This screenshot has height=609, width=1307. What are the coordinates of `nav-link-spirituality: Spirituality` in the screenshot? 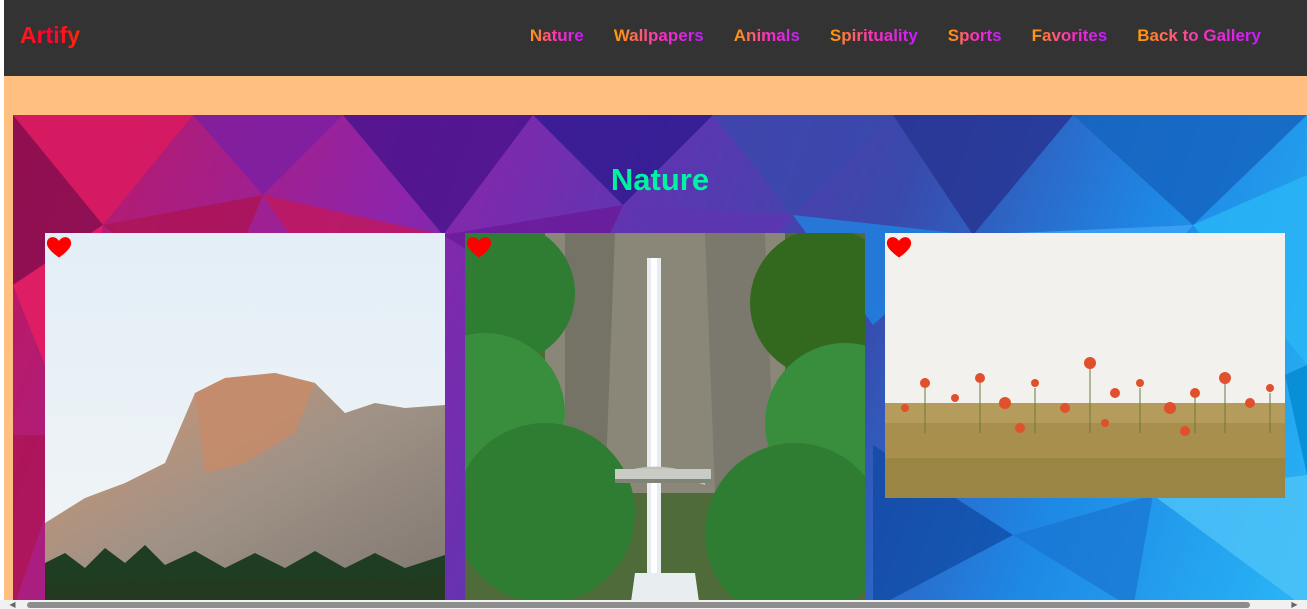 It's located at (874, 36).